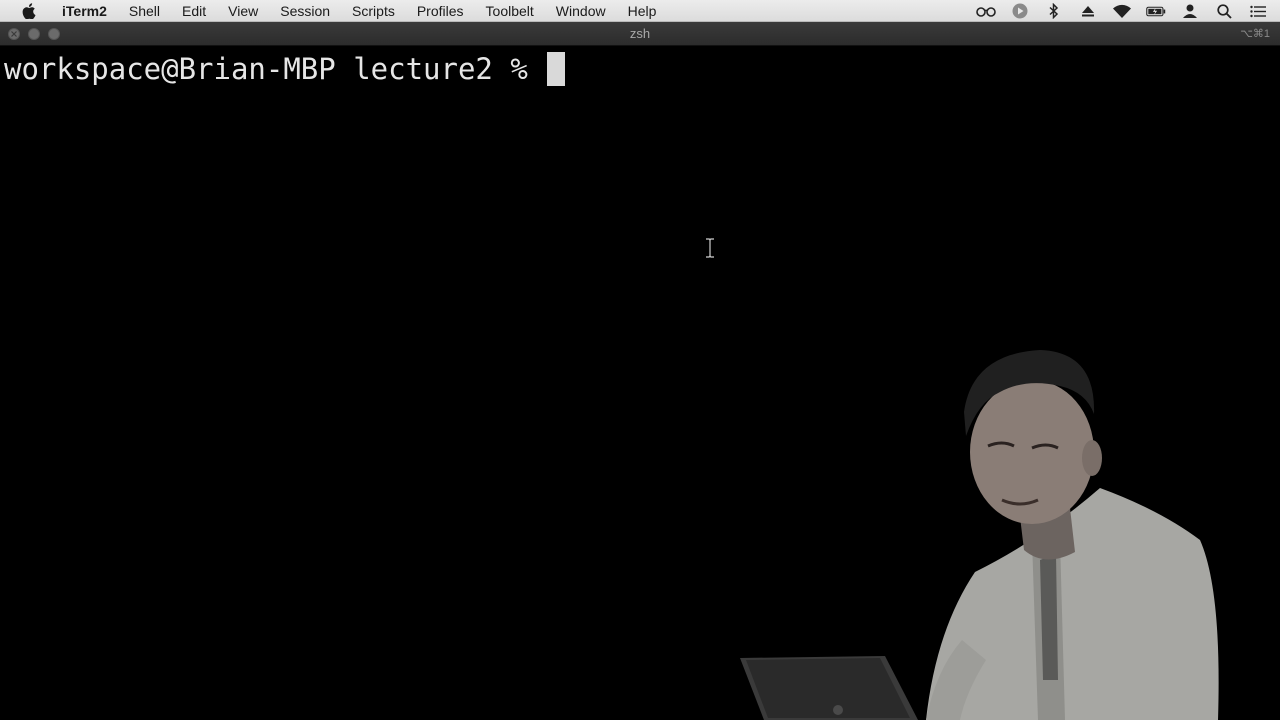 The width and height of the screenshot is (1280, 720). I want to click on prompt-line: workspace@Brian-MBP lecture2 %, so click(285, 69).